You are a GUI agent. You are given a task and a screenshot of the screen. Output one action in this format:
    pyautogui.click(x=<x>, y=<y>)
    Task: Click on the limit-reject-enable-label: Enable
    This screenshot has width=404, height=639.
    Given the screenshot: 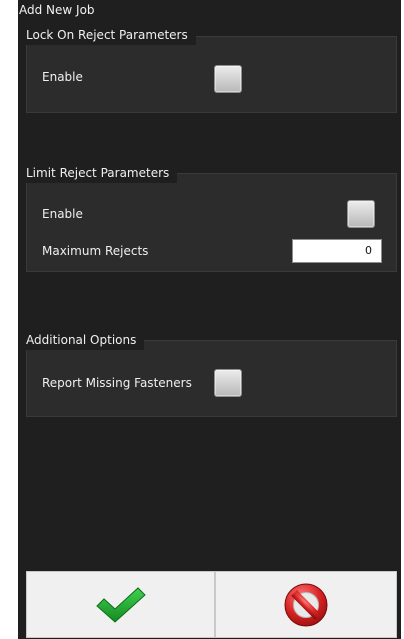 What is the action you would take?
    pyautogui.click(x=62, y=214)
    